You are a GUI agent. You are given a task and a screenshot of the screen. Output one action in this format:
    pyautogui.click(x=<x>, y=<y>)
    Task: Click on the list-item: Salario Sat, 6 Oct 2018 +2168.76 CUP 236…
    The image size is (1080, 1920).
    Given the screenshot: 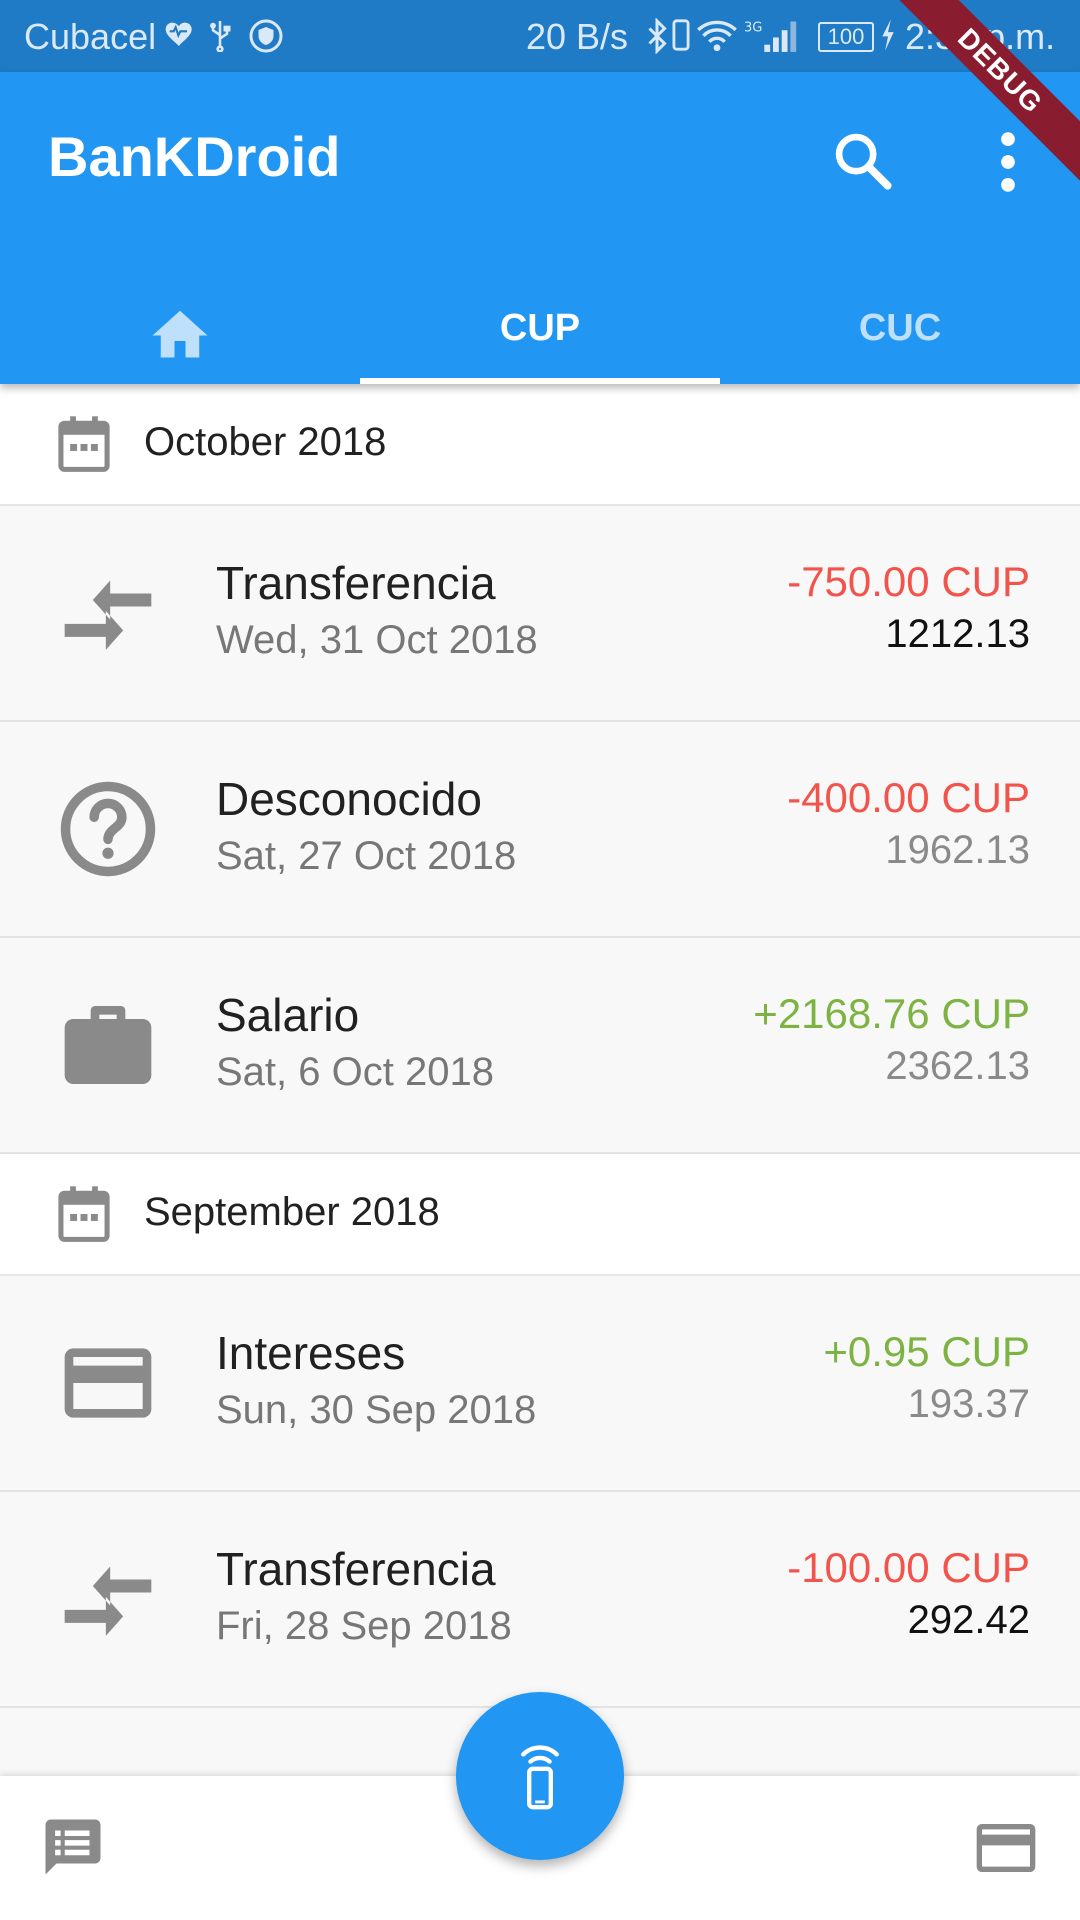 What is the action you would take?
    pyautogui.click(x=540, y=1046)
    